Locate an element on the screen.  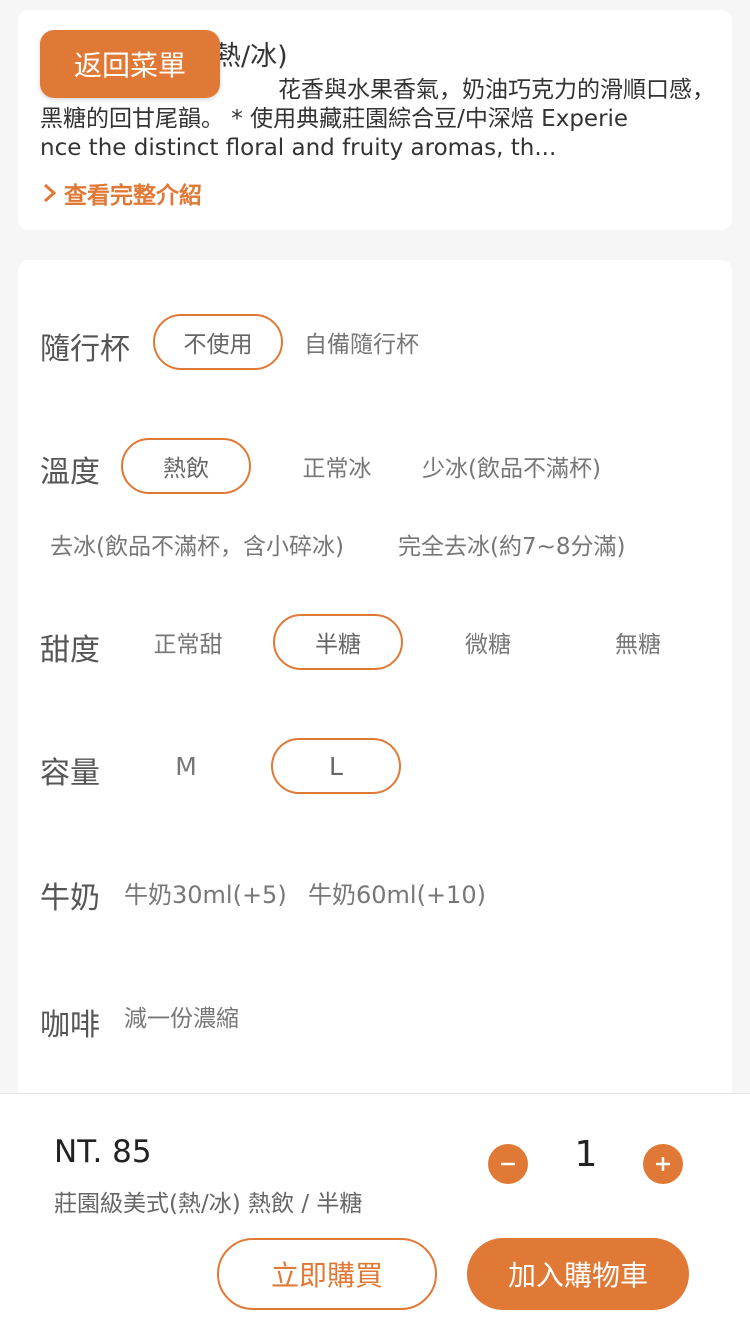
chevron-right-icon is located at coordinates (50, 193).